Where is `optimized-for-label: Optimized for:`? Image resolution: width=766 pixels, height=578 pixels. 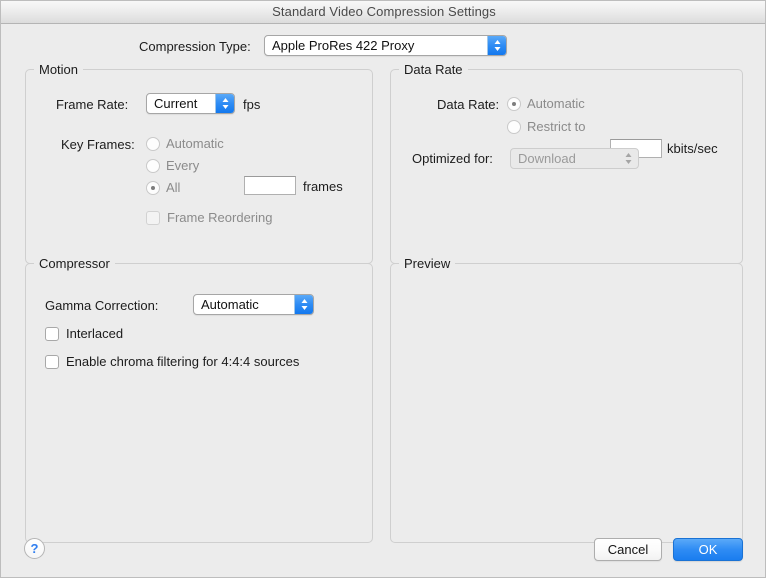
optimized-for-label: Optimized for: is located at coordinates (452, 158).